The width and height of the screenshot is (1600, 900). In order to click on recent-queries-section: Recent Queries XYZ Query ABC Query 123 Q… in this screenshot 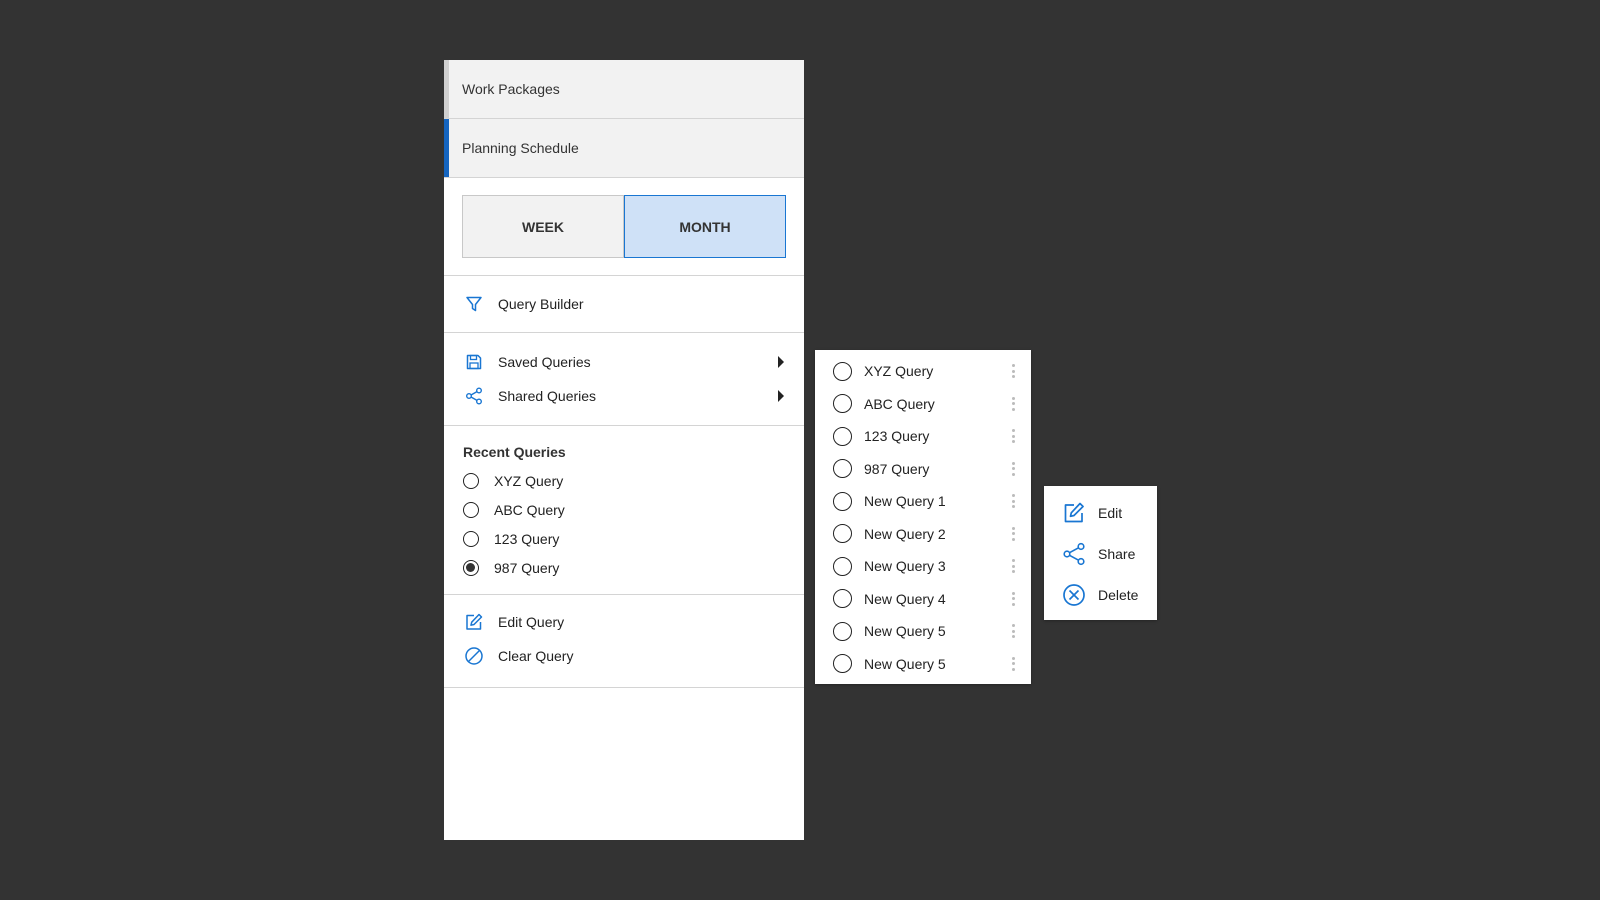, I will do `click(624, 510)`.